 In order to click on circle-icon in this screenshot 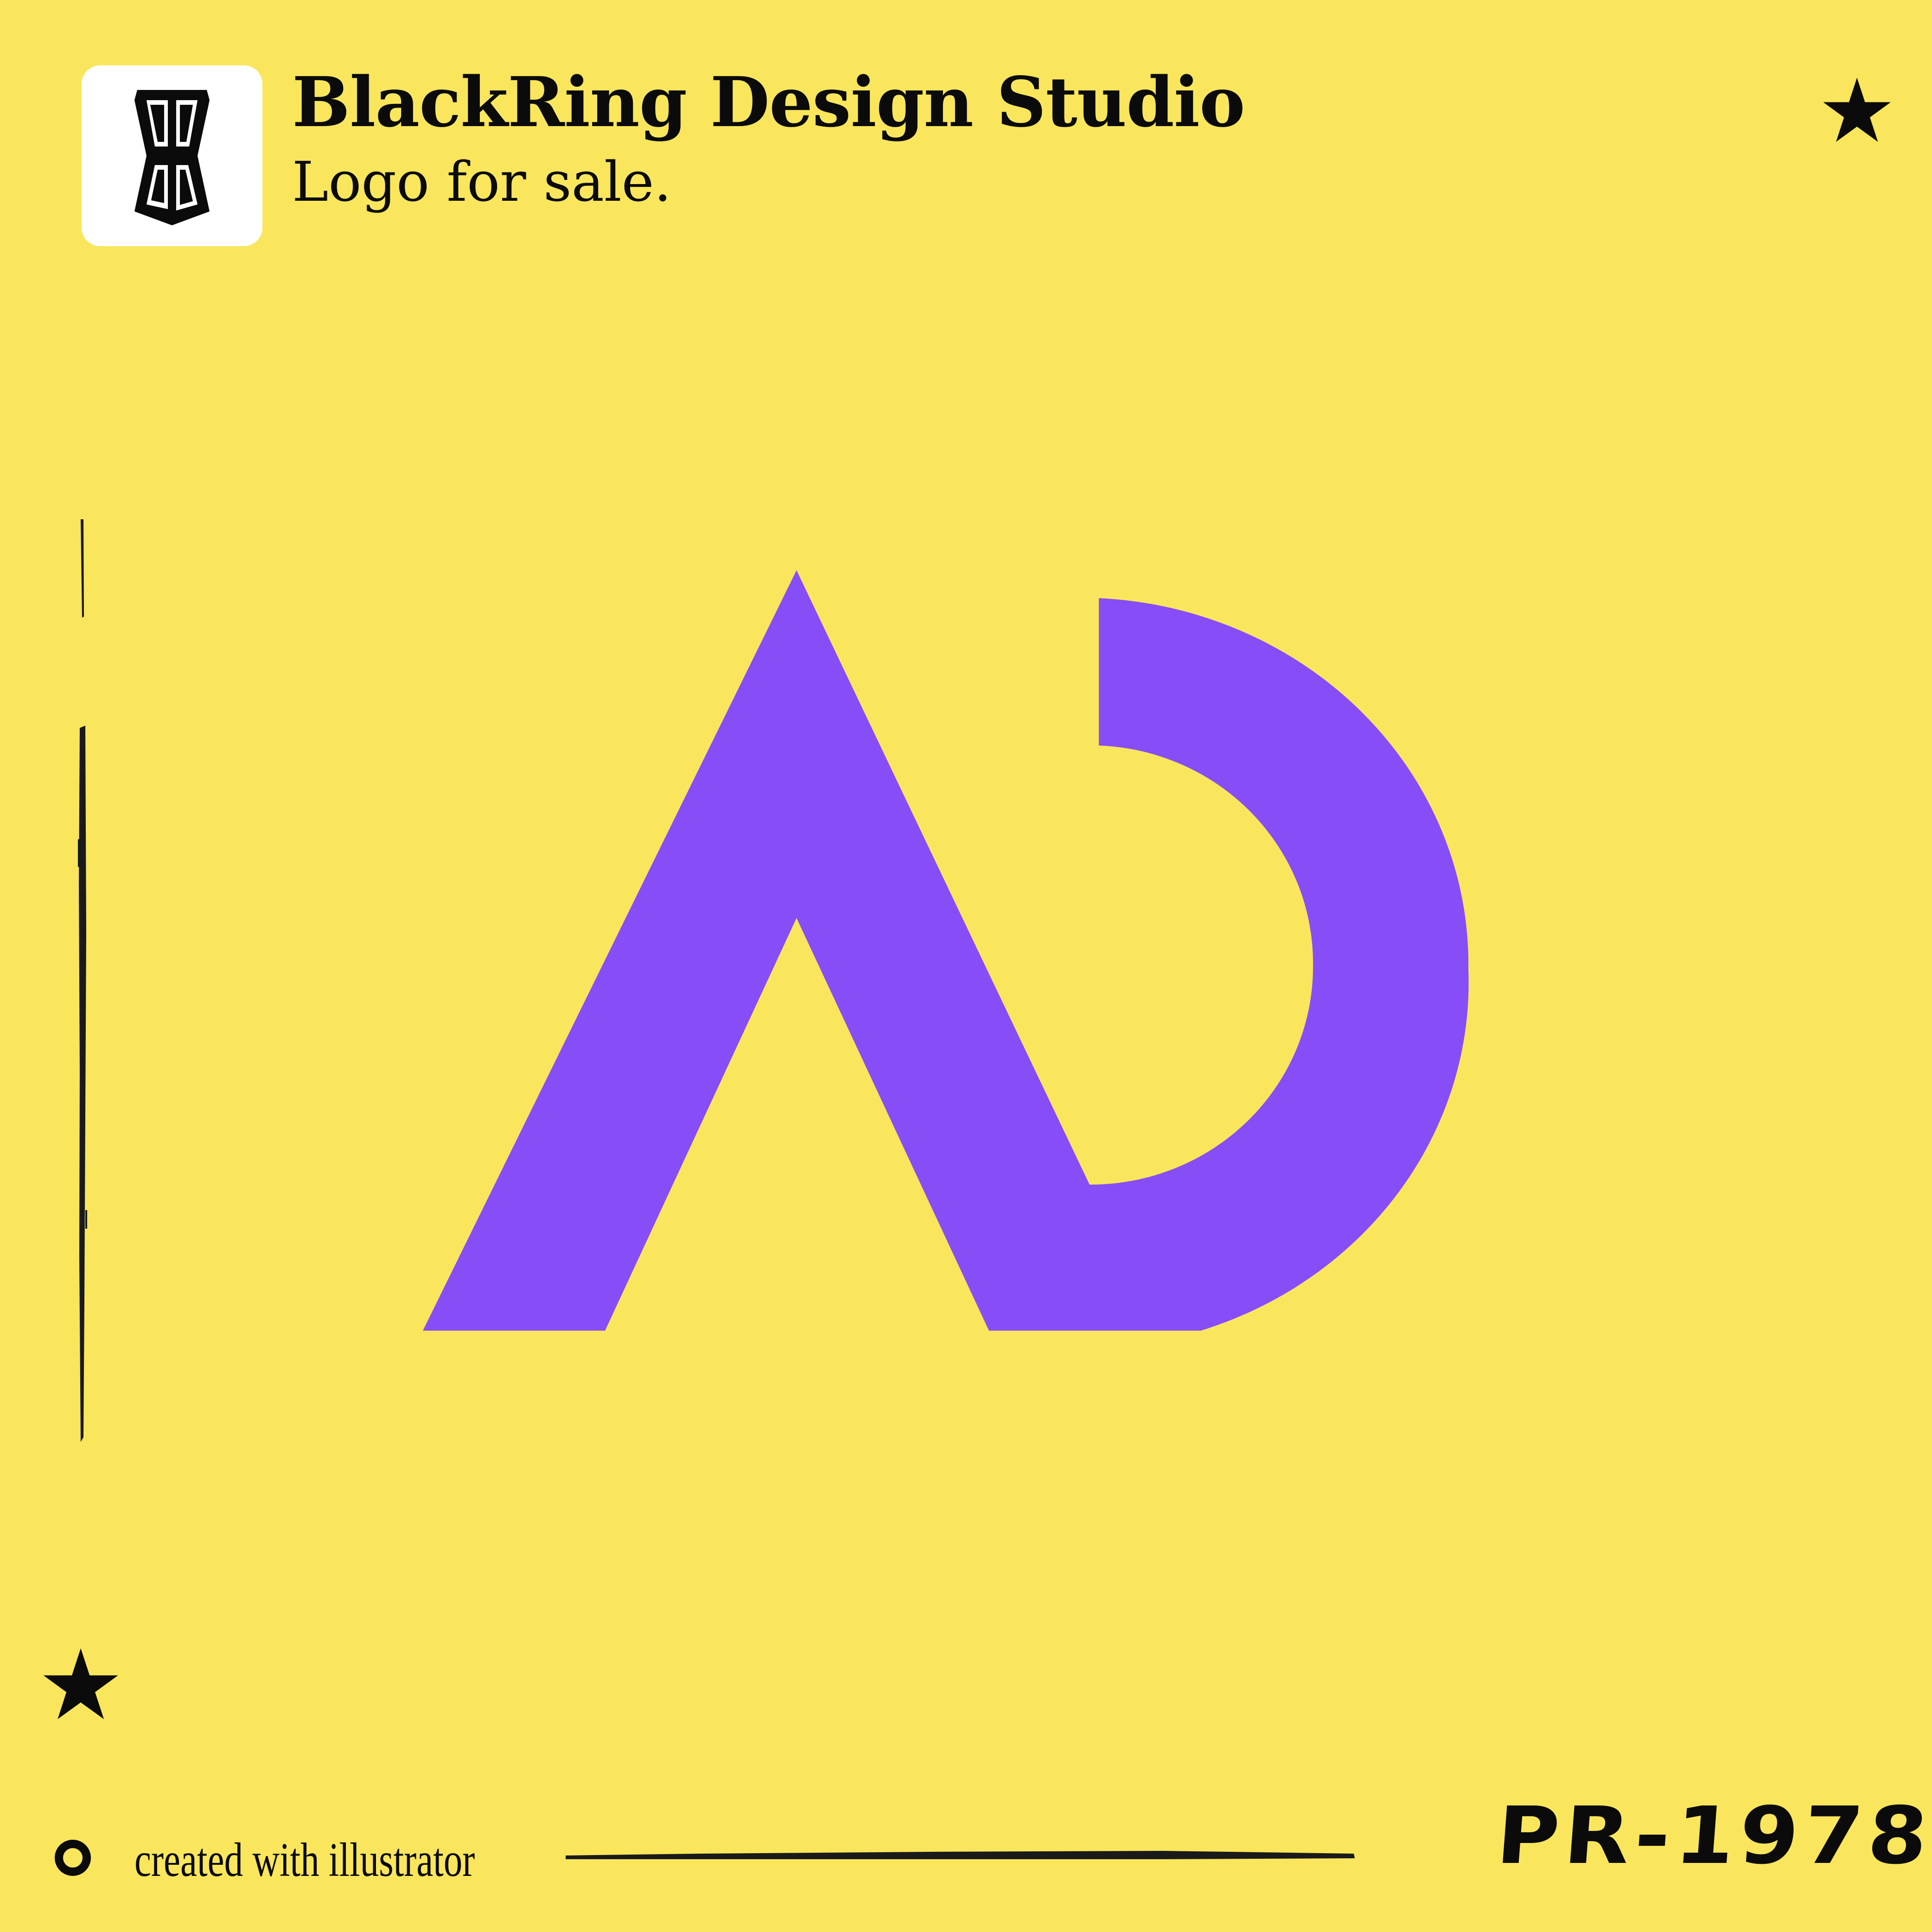, I will do `click(73, 1858)`.